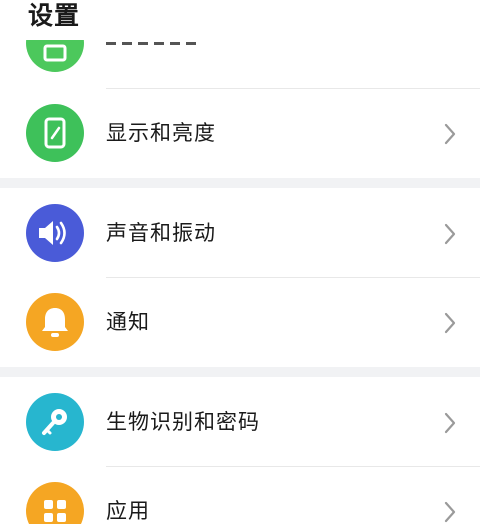 The height and width of the screenshot is (524, 480). I want to click on settings-item-label: 应用, so click(128, 511).